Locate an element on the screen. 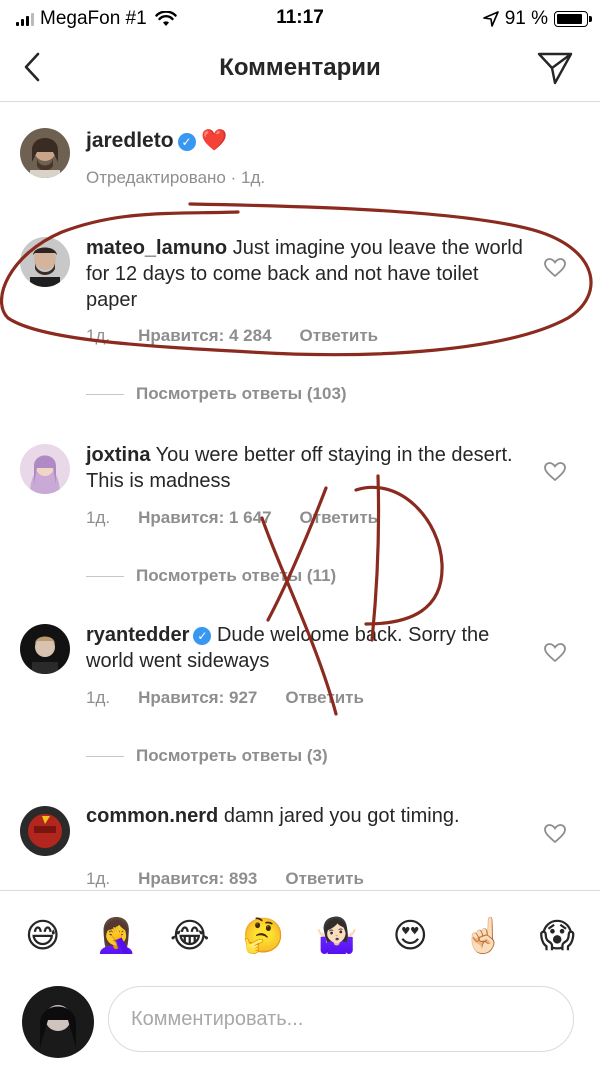 Image resolution: width=600 pixels, height=1066 pixels. page-title: Комментарии is located at coordinates (300, 67).